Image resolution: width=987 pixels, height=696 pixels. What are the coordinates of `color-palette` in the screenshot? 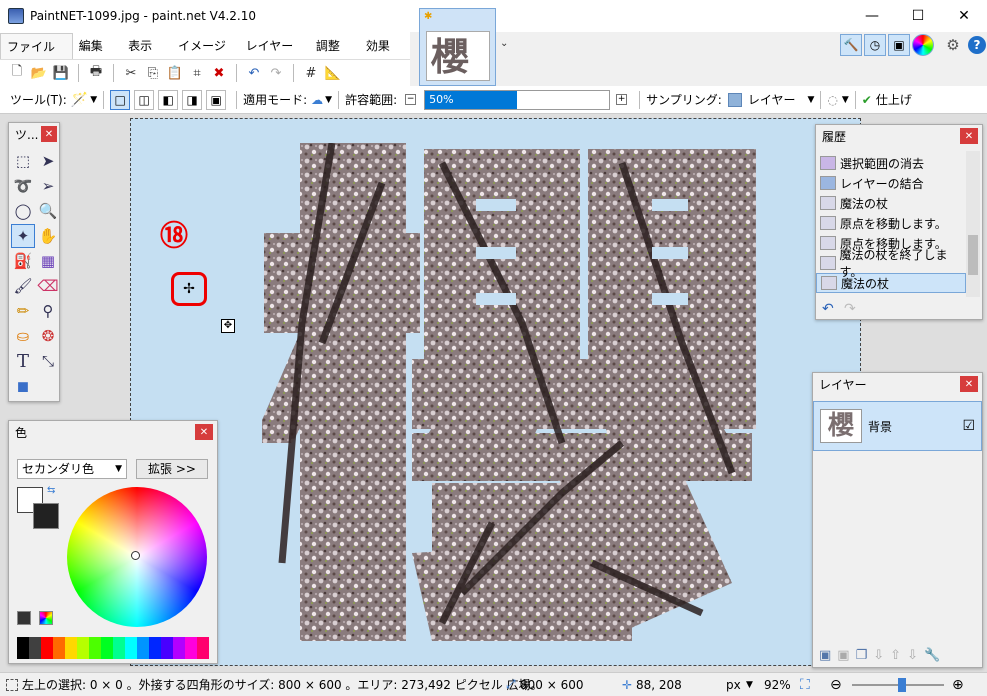 It's located at (113, 648).